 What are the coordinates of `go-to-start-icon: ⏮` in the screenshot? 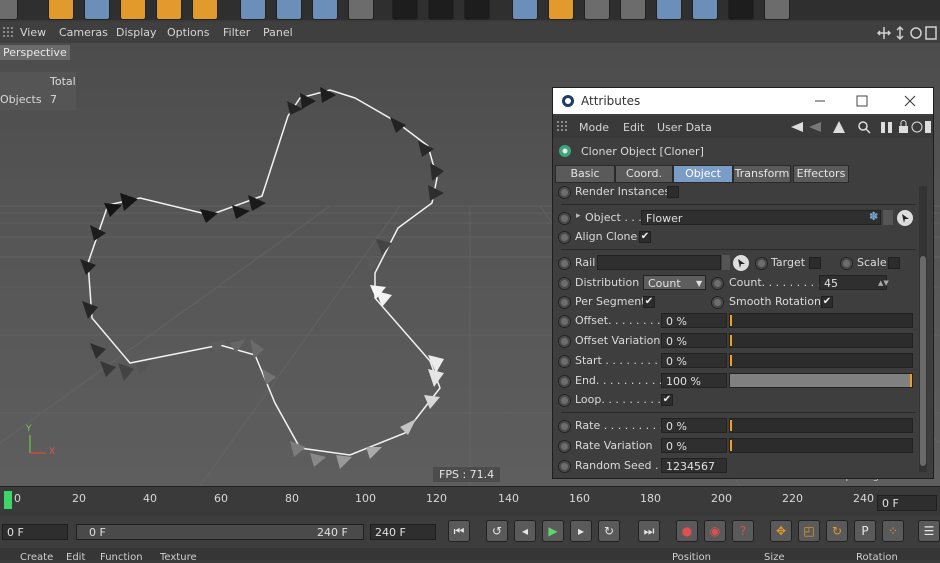 It's located at (459, 531).